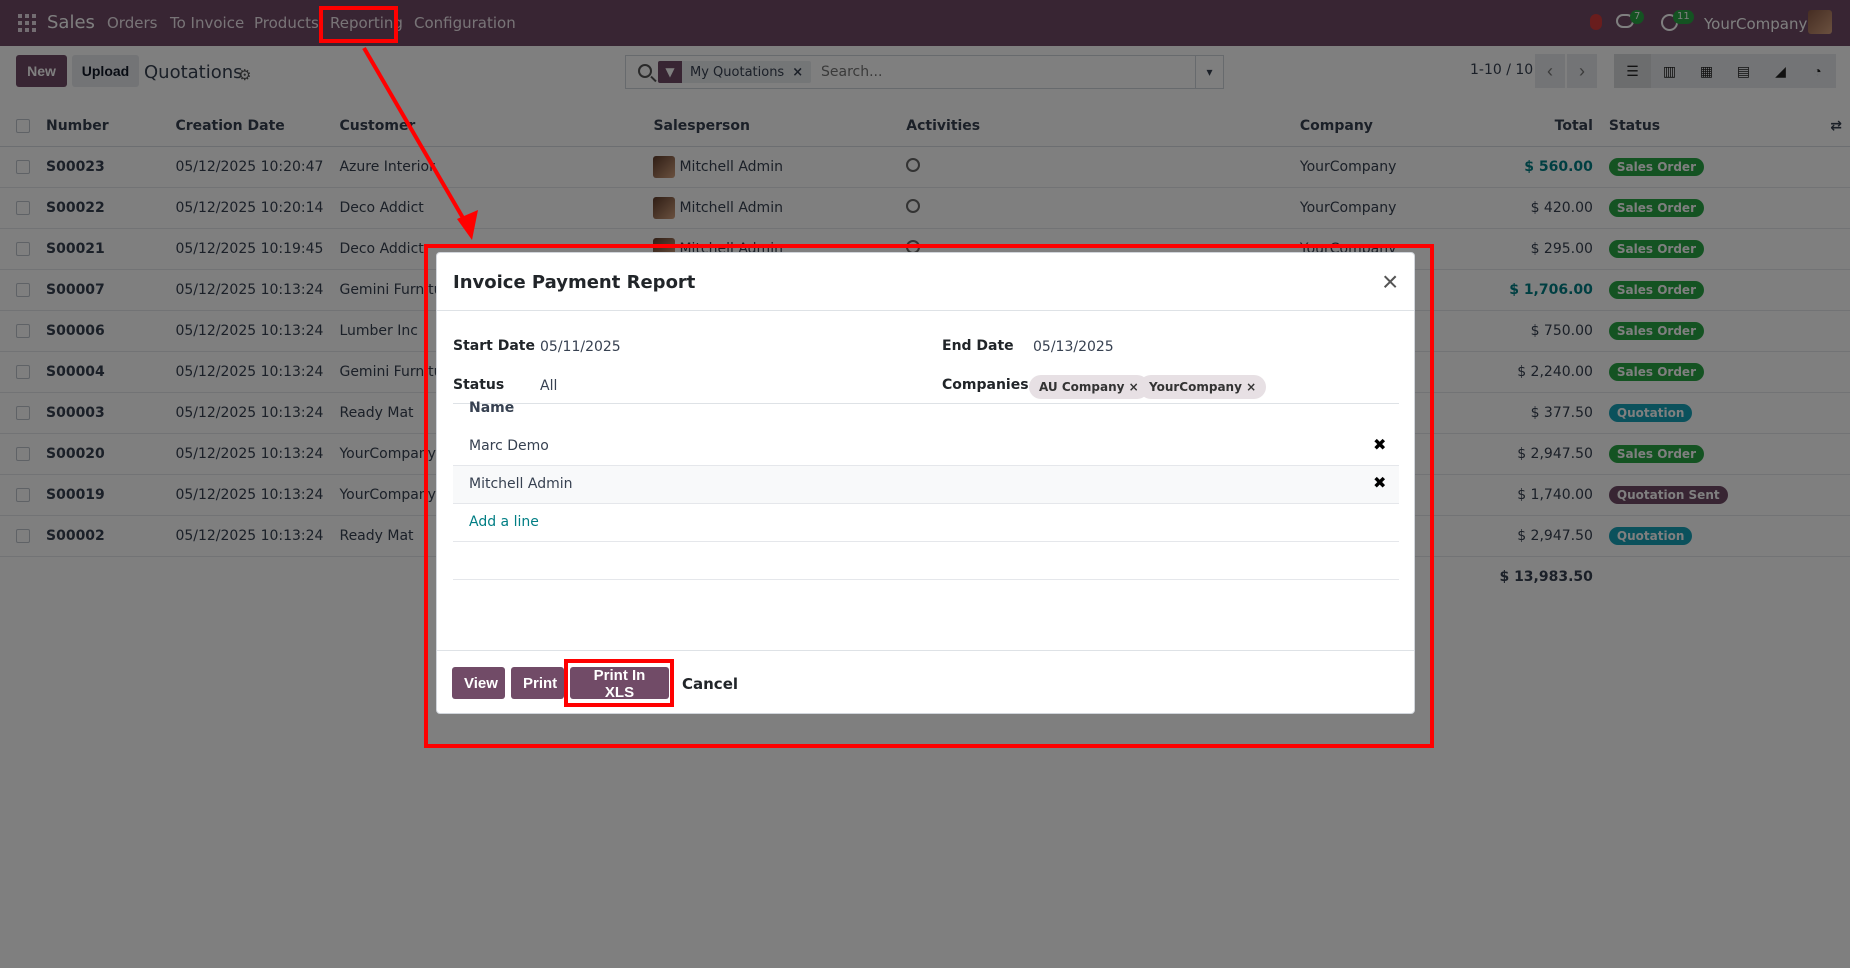  I want to click on modal-footer: View Print Print In XLS Cancel, so click(925, 682).